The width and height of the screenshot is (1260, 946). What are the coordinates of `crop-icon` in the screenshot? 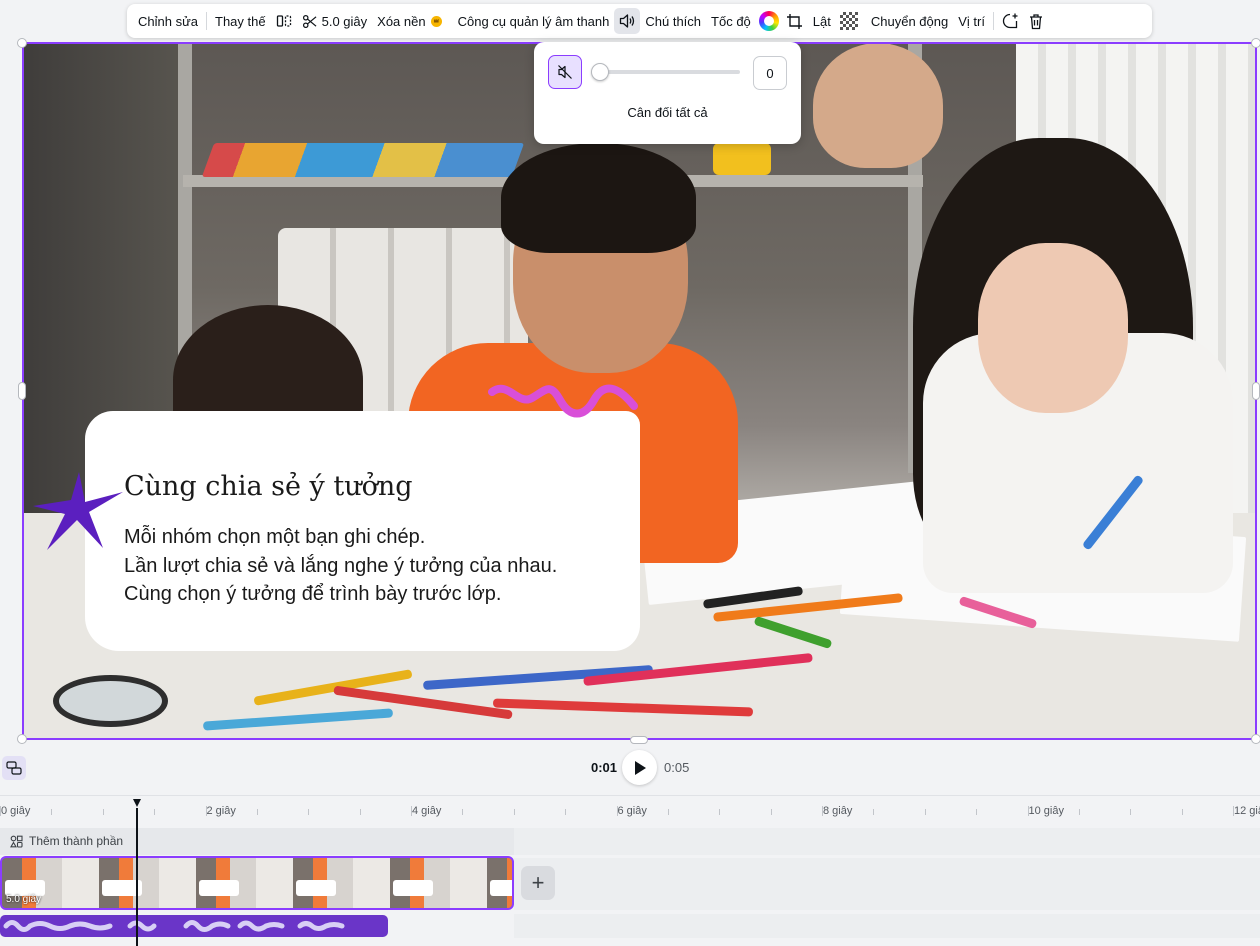 It's located at (795, 21).